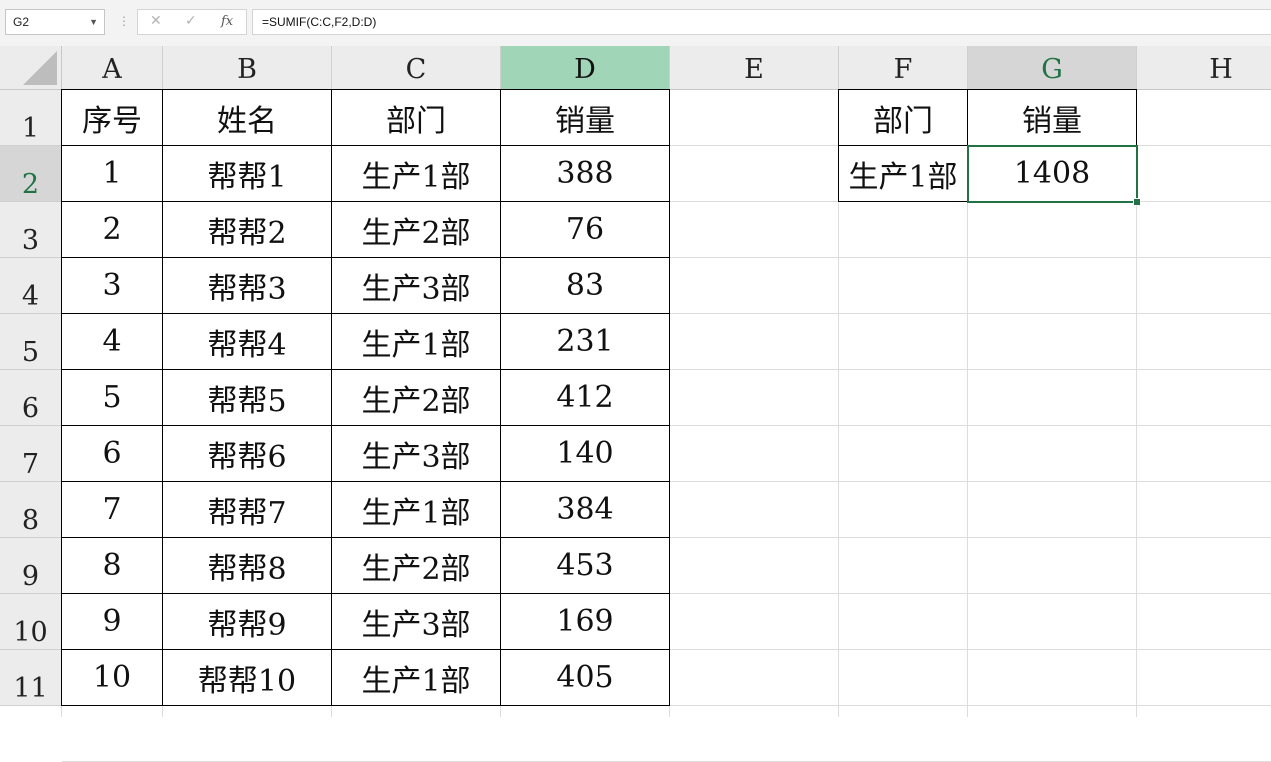 The image size is (1271, 762). Describe the element at coordinates (585, 174) in the screenshot. I see `table-cell: 388` at that location.